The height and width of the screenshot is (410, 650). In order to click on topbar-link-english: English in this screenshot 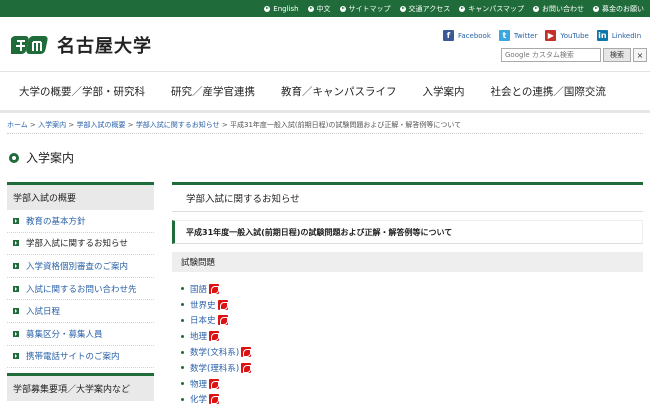, I will do `click(281, 9)`.